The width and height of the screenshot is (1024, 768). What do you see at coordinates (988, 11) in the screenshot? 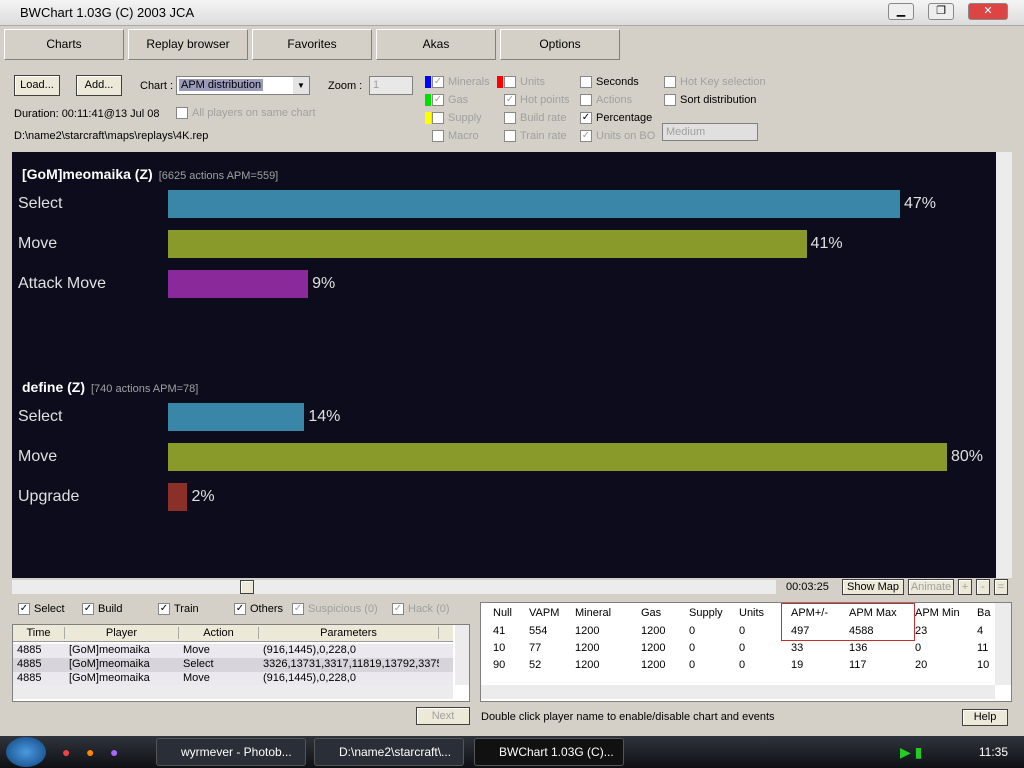
I see `close-button: ✕` at bounding box center [988, 11].